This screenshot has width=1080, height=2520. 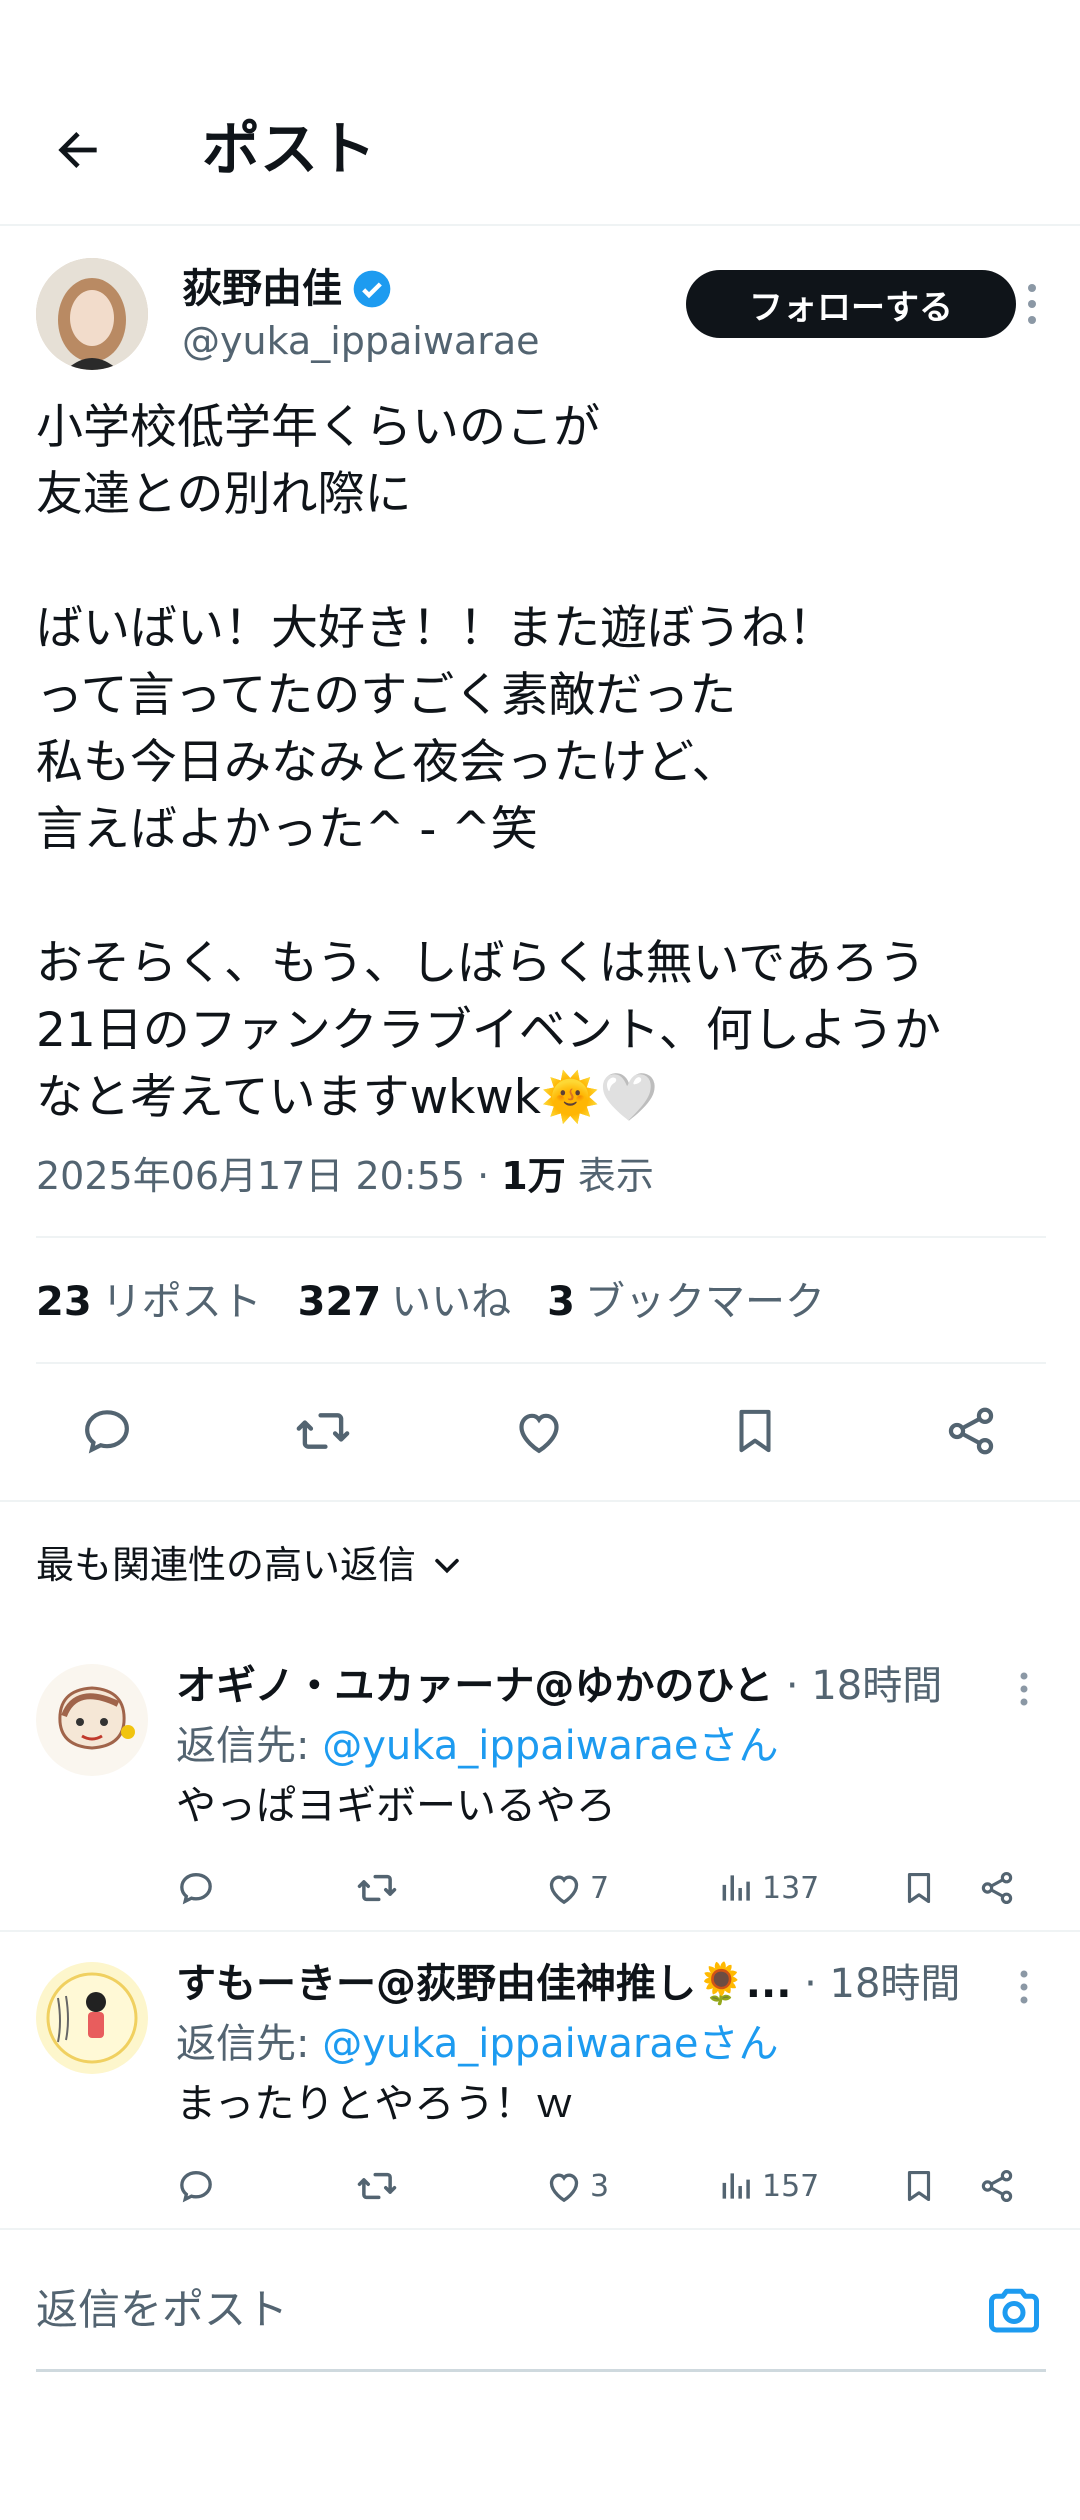 What do you see at coordinates (541, 318) in the screenshot?
I see `post-author: 荻野由佳 @yuka_ippaiwarae フォローする` at bounding box center [541, 318].